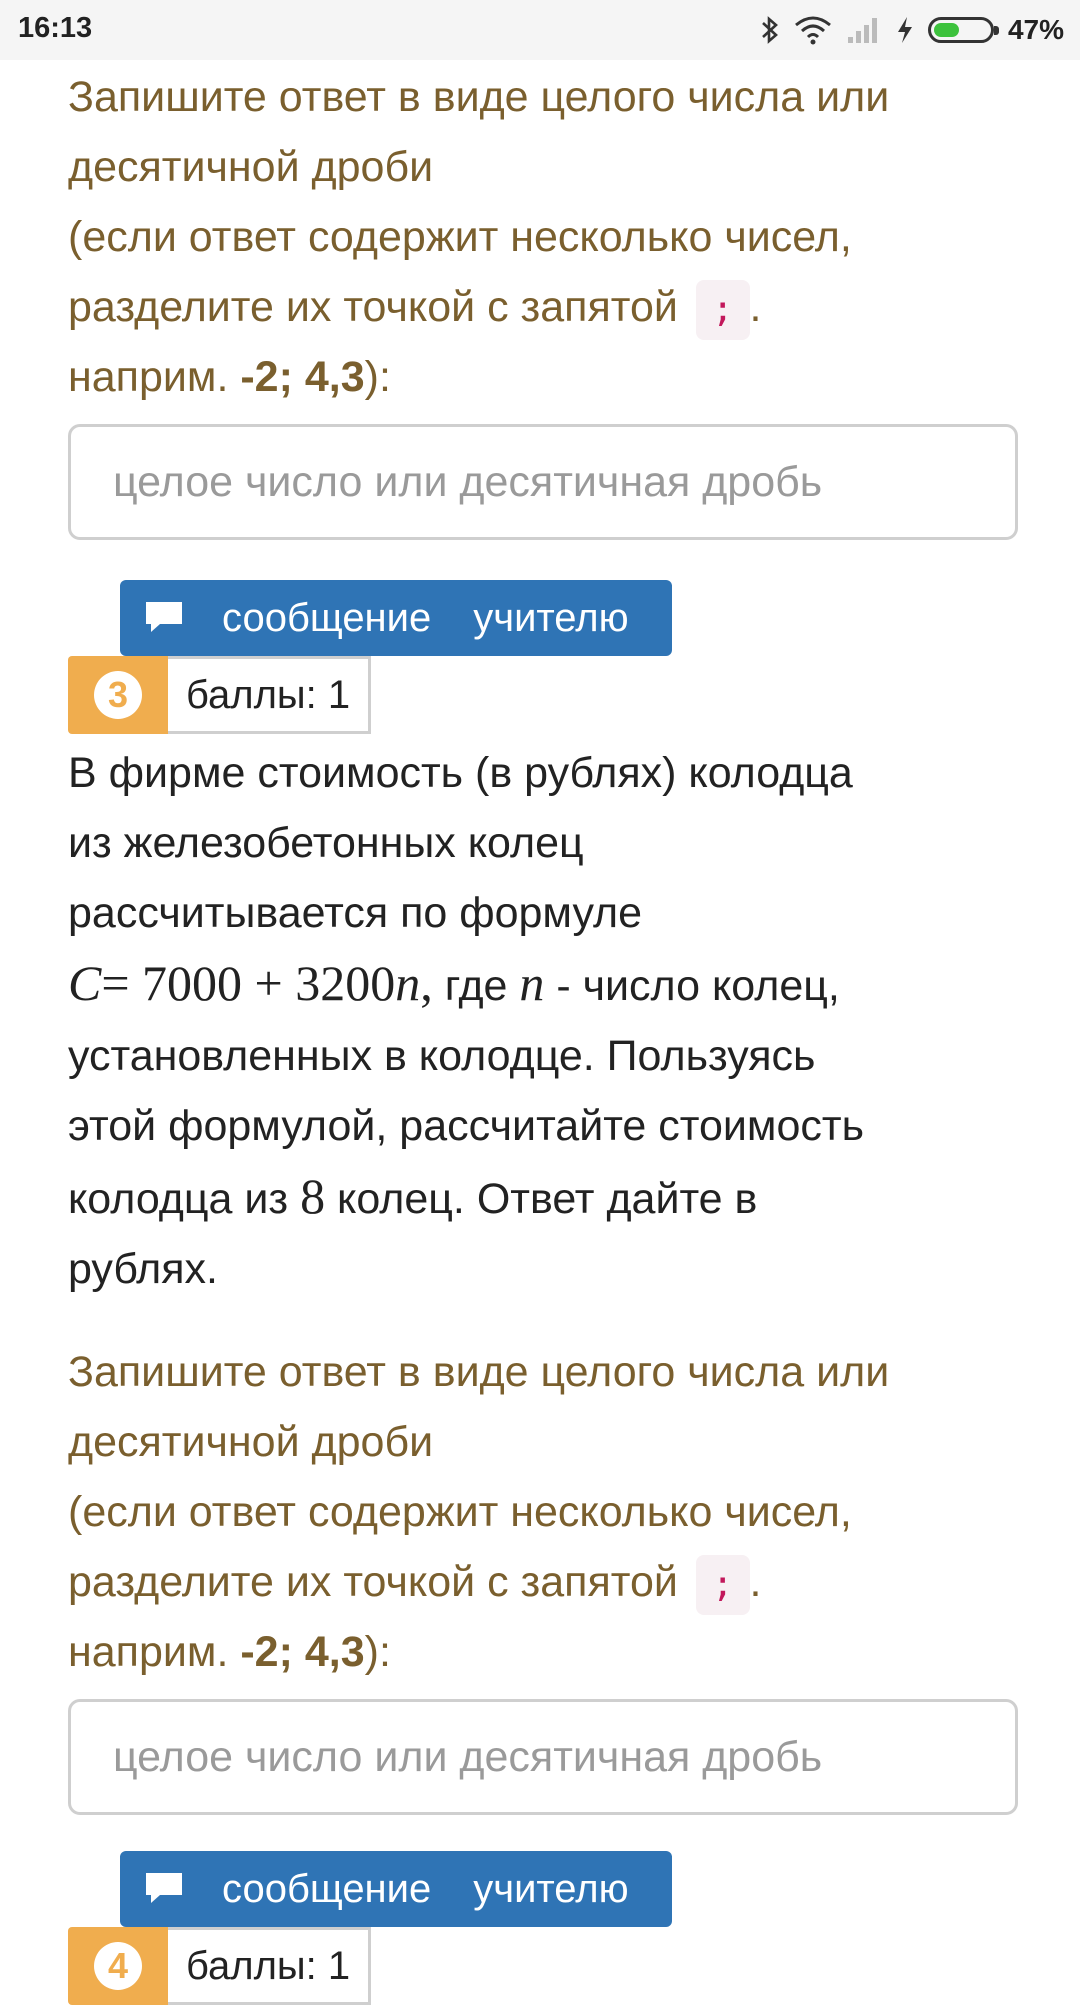  I want to click on battery-icon, so click(963, 30).